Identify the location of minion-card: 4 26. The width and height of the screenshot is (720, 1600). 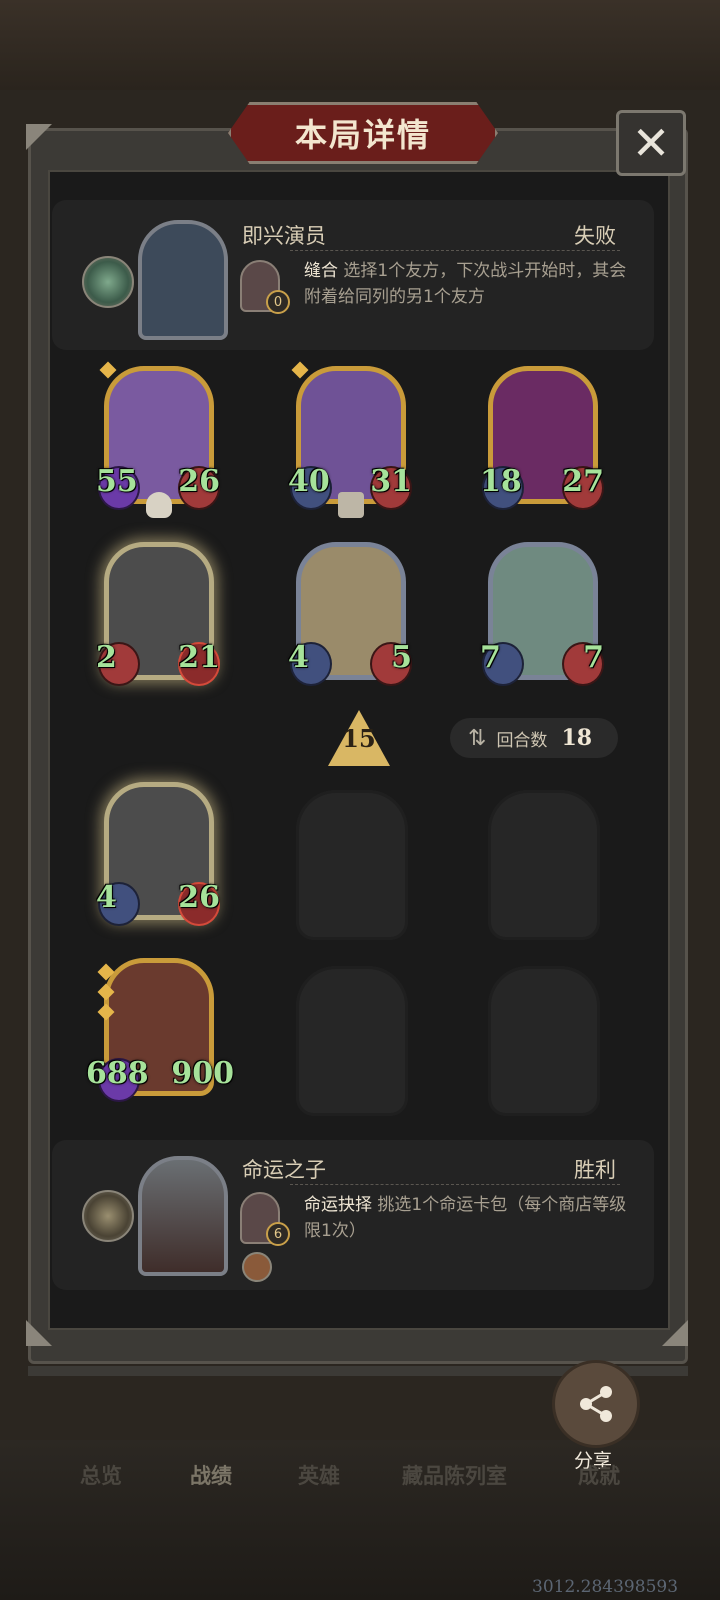
(158, 854).